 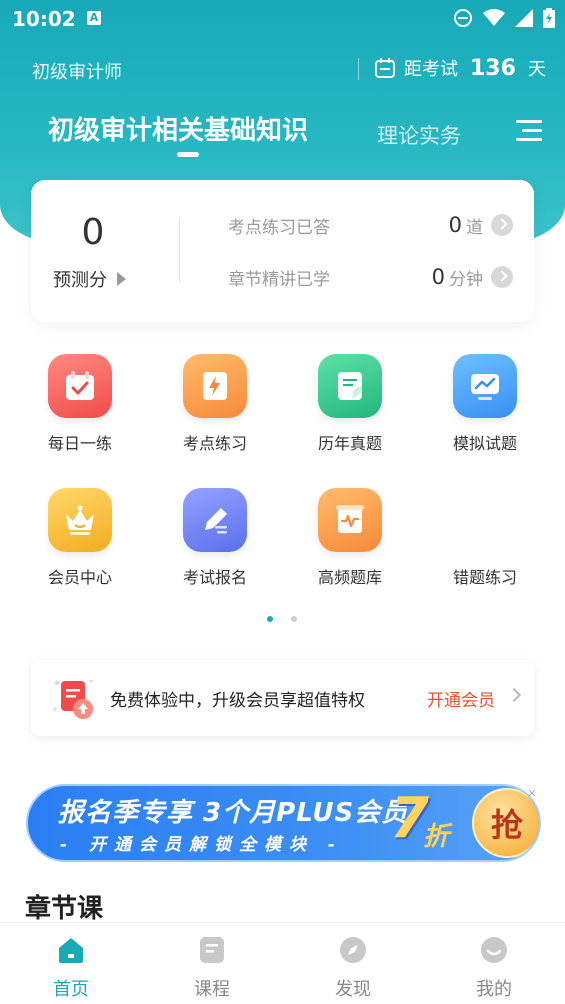 I want to click on header-divider, so click(x=358, y=69).